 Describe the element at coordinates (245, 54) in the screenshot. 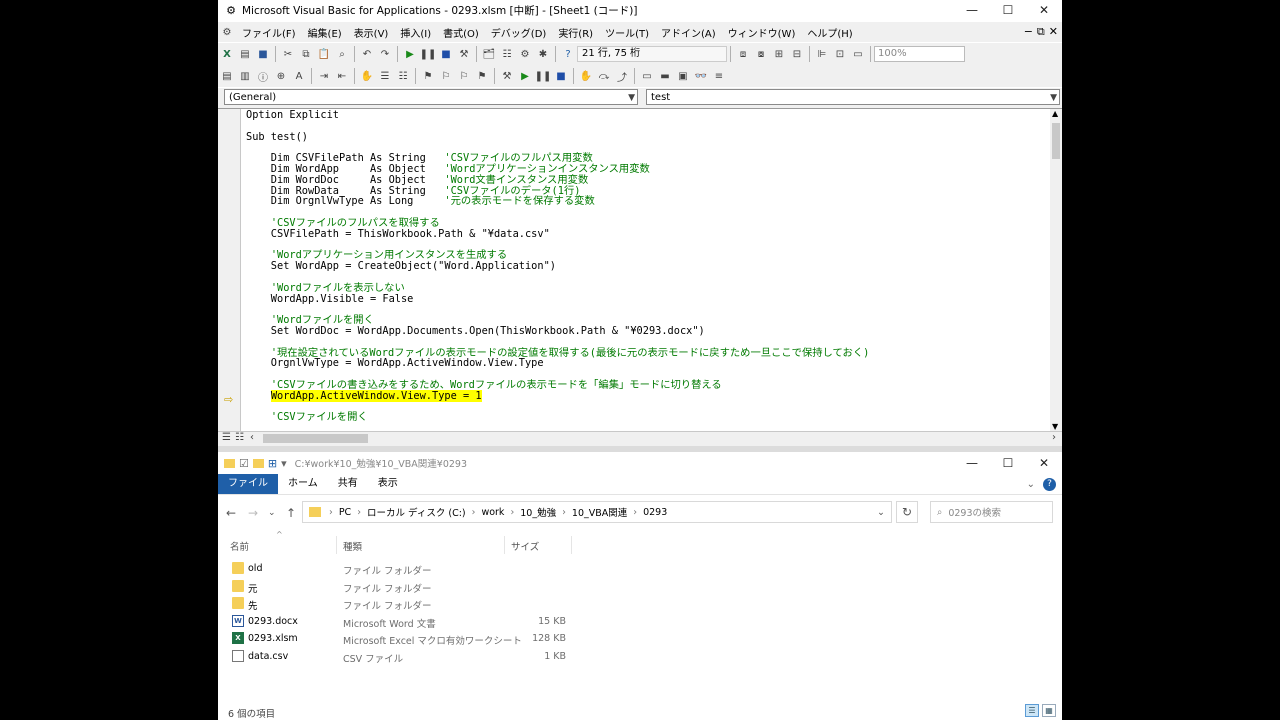

I see `insert-module-icon: ▤` at that location.